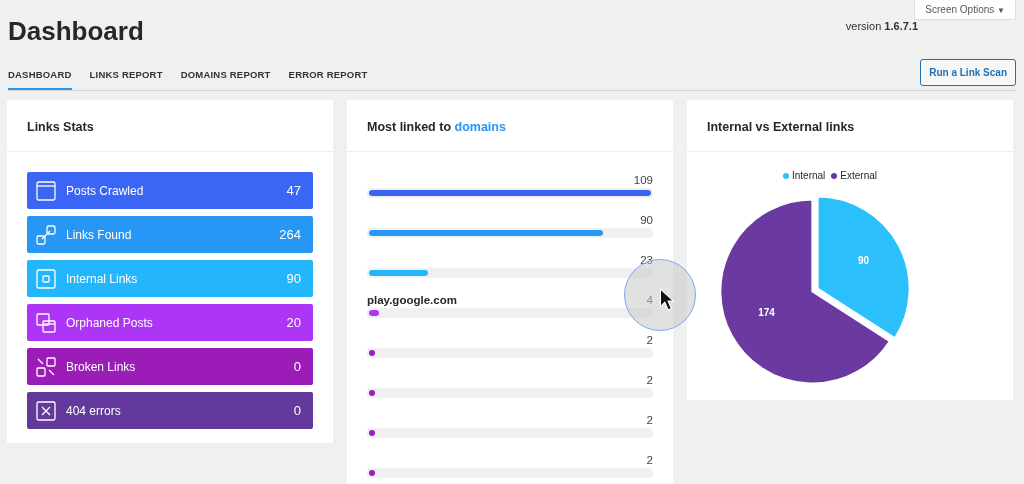 The height and width of the screenshot is (484, 1024). I want to click on domain-name: play.google.com, so click(412, 300).